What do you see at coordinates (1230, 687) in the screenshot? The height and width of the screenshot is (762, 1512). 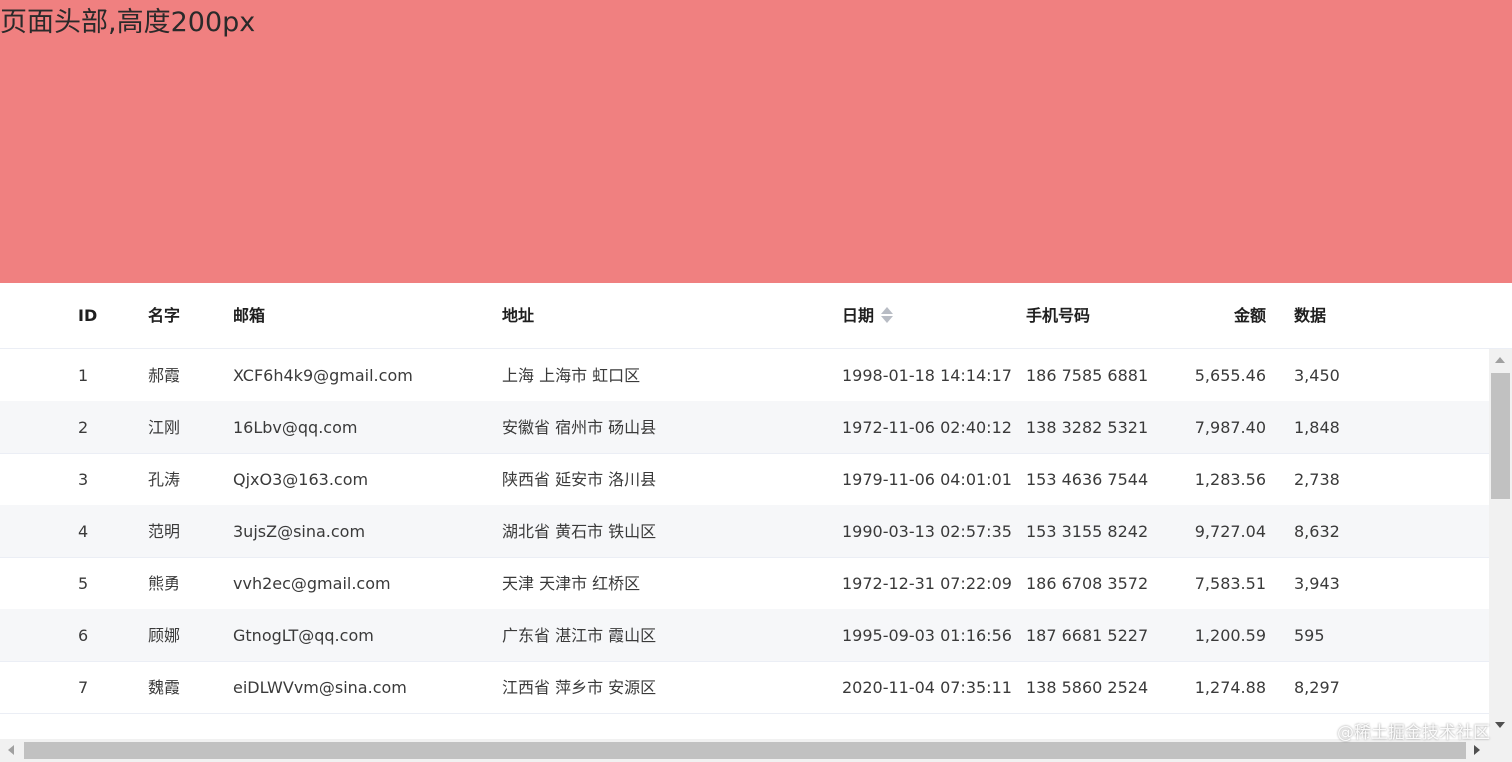 I see `cell-amount: 1,274.88` at bounding box center [1230, 687].